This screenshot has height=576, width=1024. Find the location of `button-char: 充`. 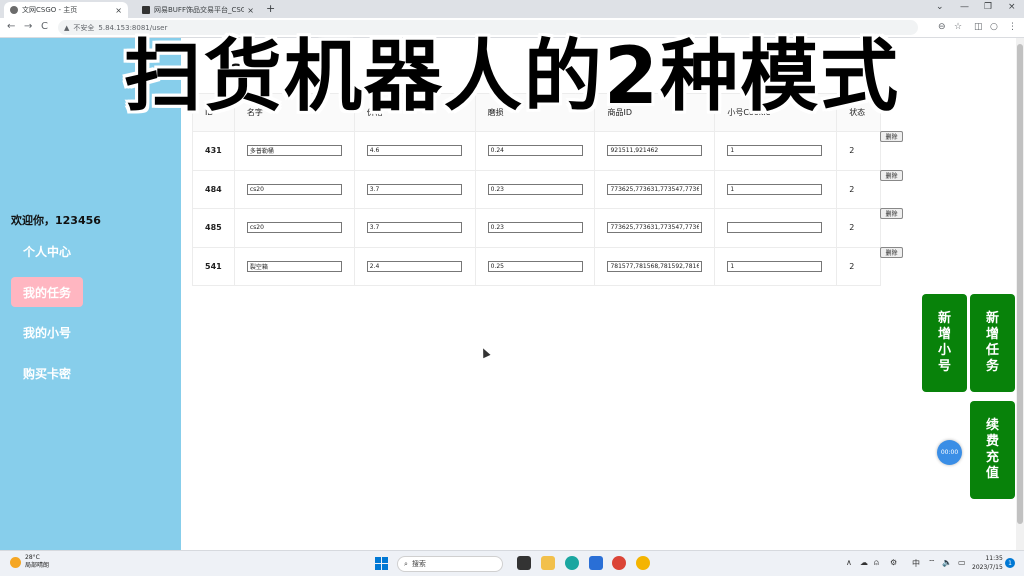

button-char: 充 is located at coordinates (992, 457).